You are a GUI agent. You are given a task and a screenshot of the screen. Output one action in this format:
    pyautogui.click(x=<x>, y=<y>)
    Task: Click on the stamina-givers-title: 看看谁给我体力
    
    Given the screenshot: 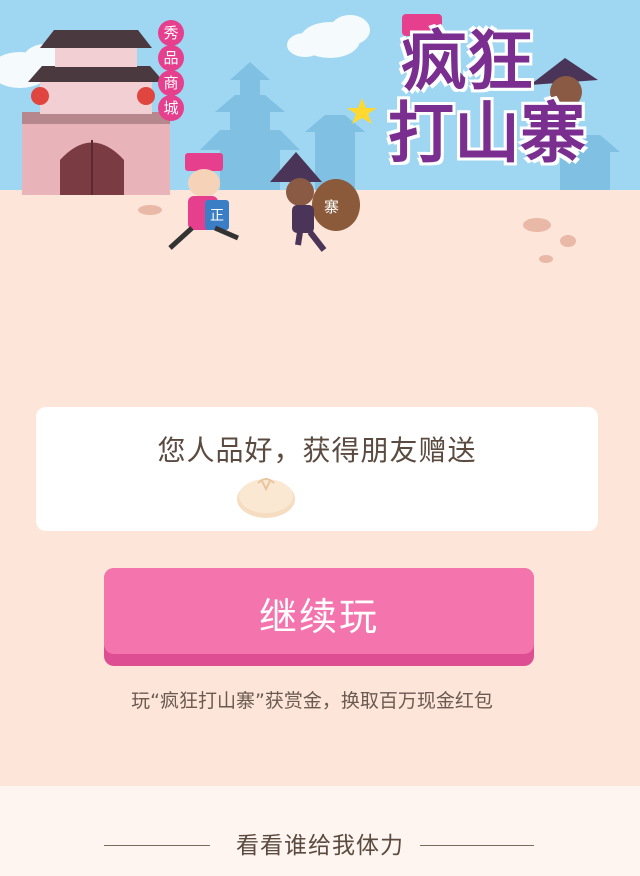 What is the action you would take?
    pyautogui.click(x=320, y=846)
    